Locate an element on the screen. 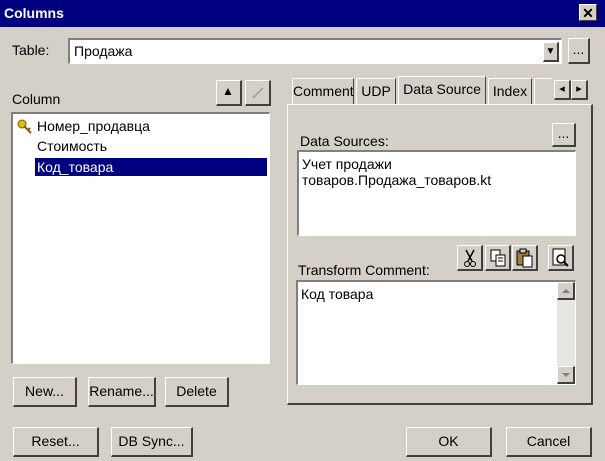  edit-button-disabled is located at coordinates (258, 93).